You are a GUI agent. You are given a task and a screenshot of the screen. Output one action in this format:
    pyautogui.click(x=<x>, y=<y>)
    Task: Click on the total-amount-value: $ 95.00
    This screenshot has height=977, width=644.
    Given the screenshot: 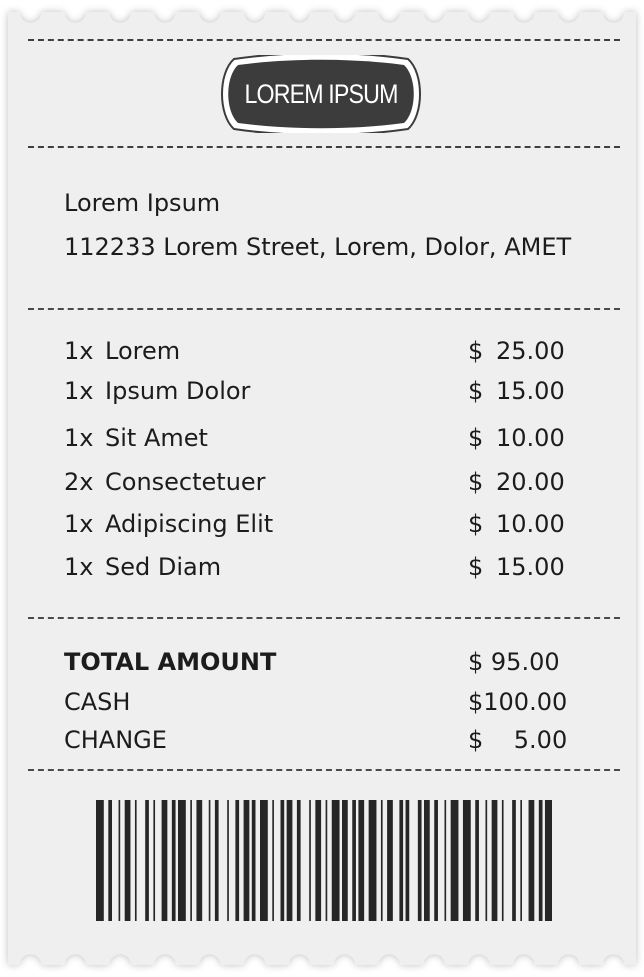 What is the action you would take?
    pyautogui.click(x=514, y=662)
    